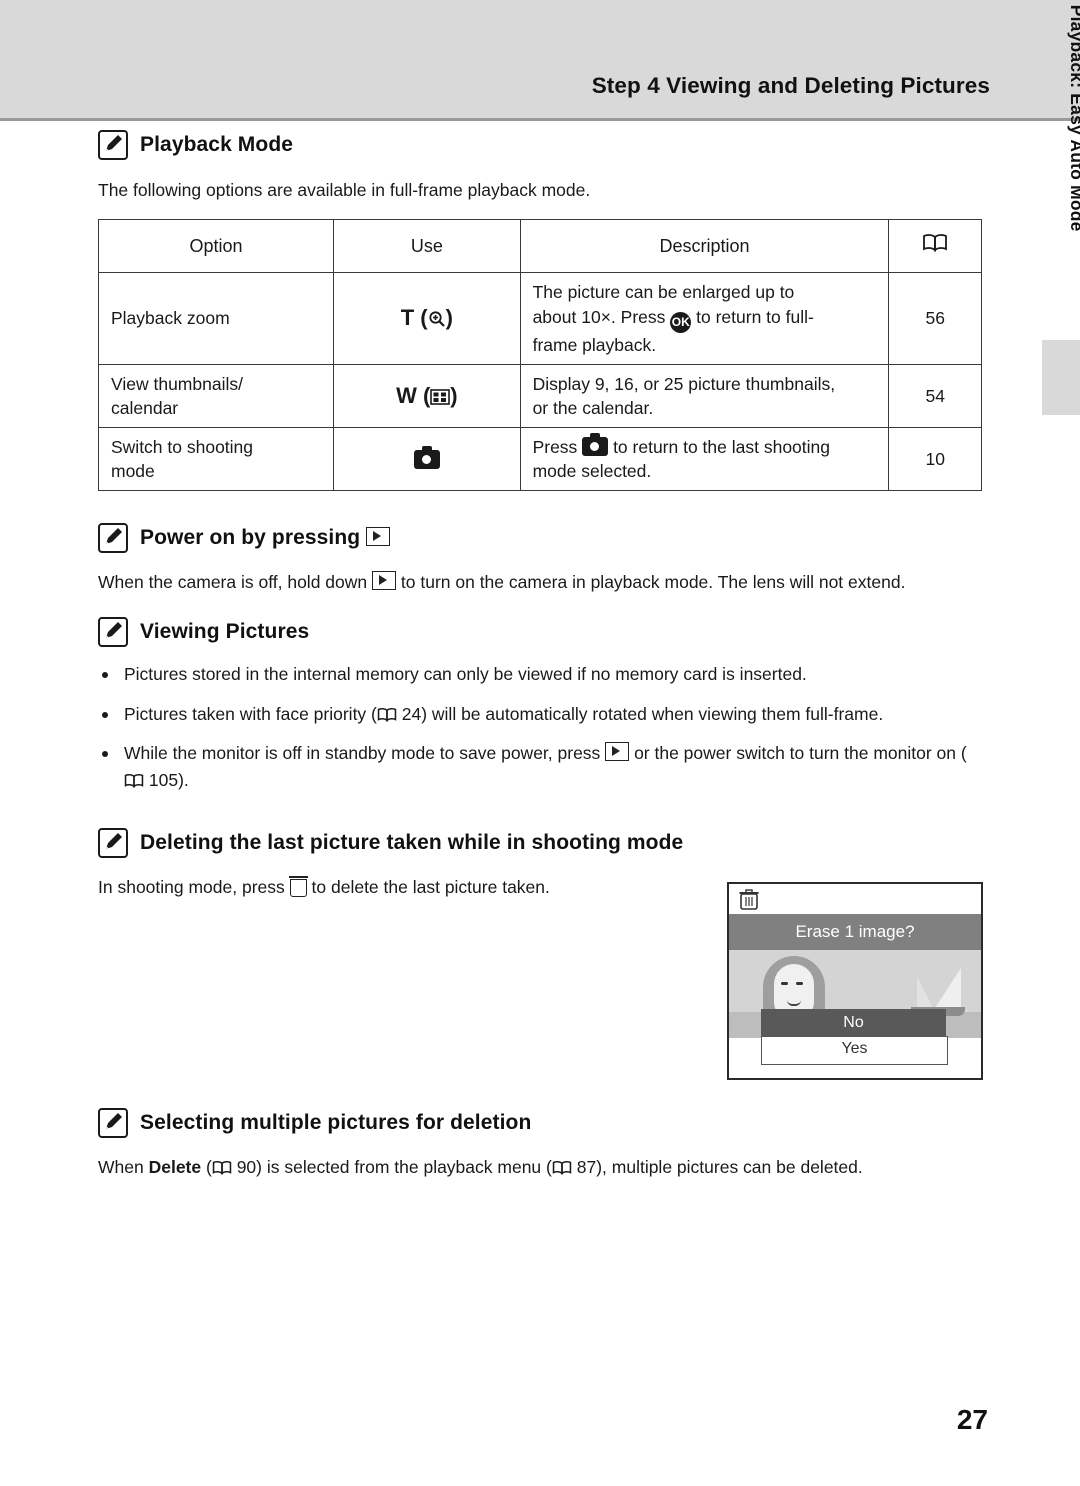 This screenshot has width=1080, height=1486. Describe the element at coordinates (182, 446) in the screenshot. I see `option-line-1: Switch to shooting` at that location.